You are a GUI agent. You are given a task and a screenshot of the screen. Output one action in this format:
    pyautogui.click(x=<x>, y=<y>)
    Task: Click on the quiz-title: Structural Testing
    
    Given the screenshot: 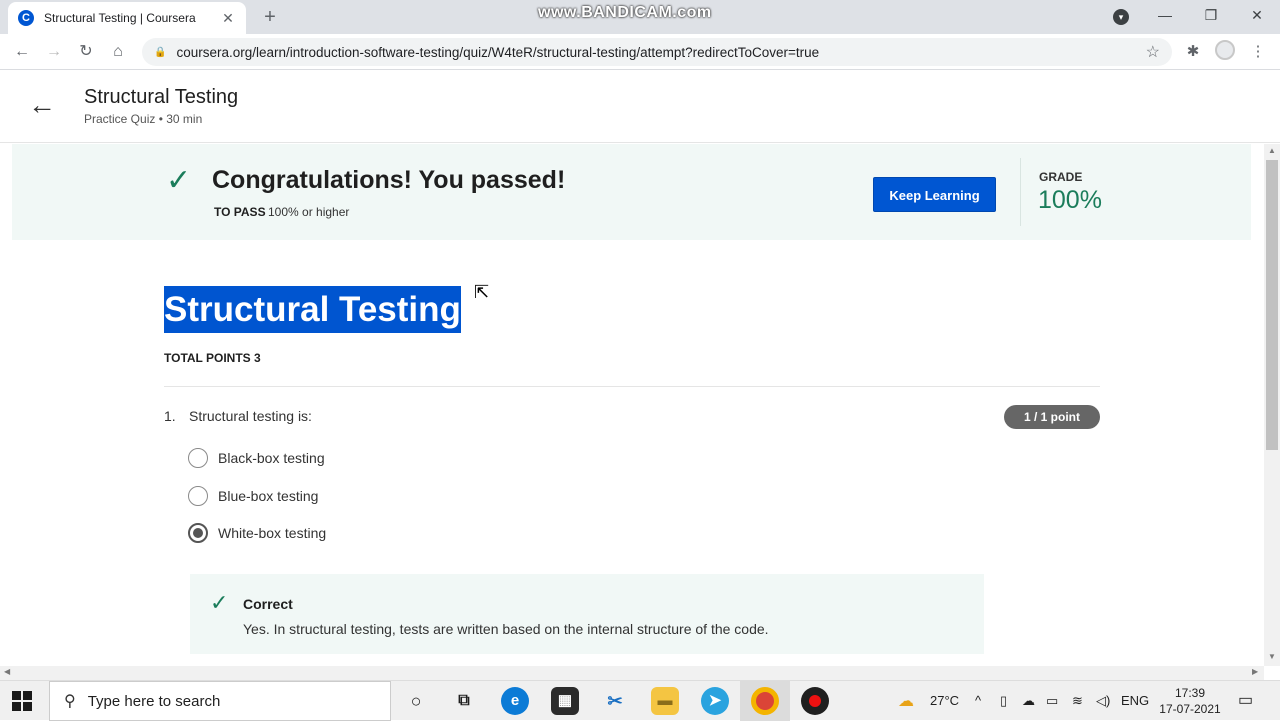 What is the action you would take?
    pyautogui.click(x=312, y=309)
    